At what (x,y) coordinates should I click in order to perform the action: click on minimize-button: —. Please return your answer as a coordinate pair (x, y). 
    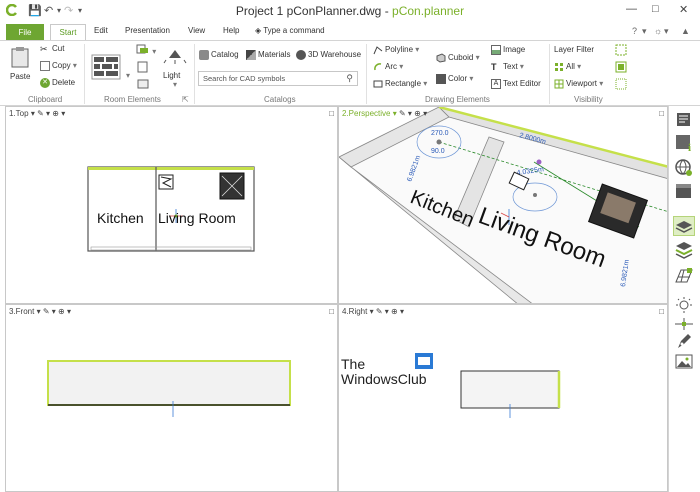
    Looking at the image, I should click on (631, 9).